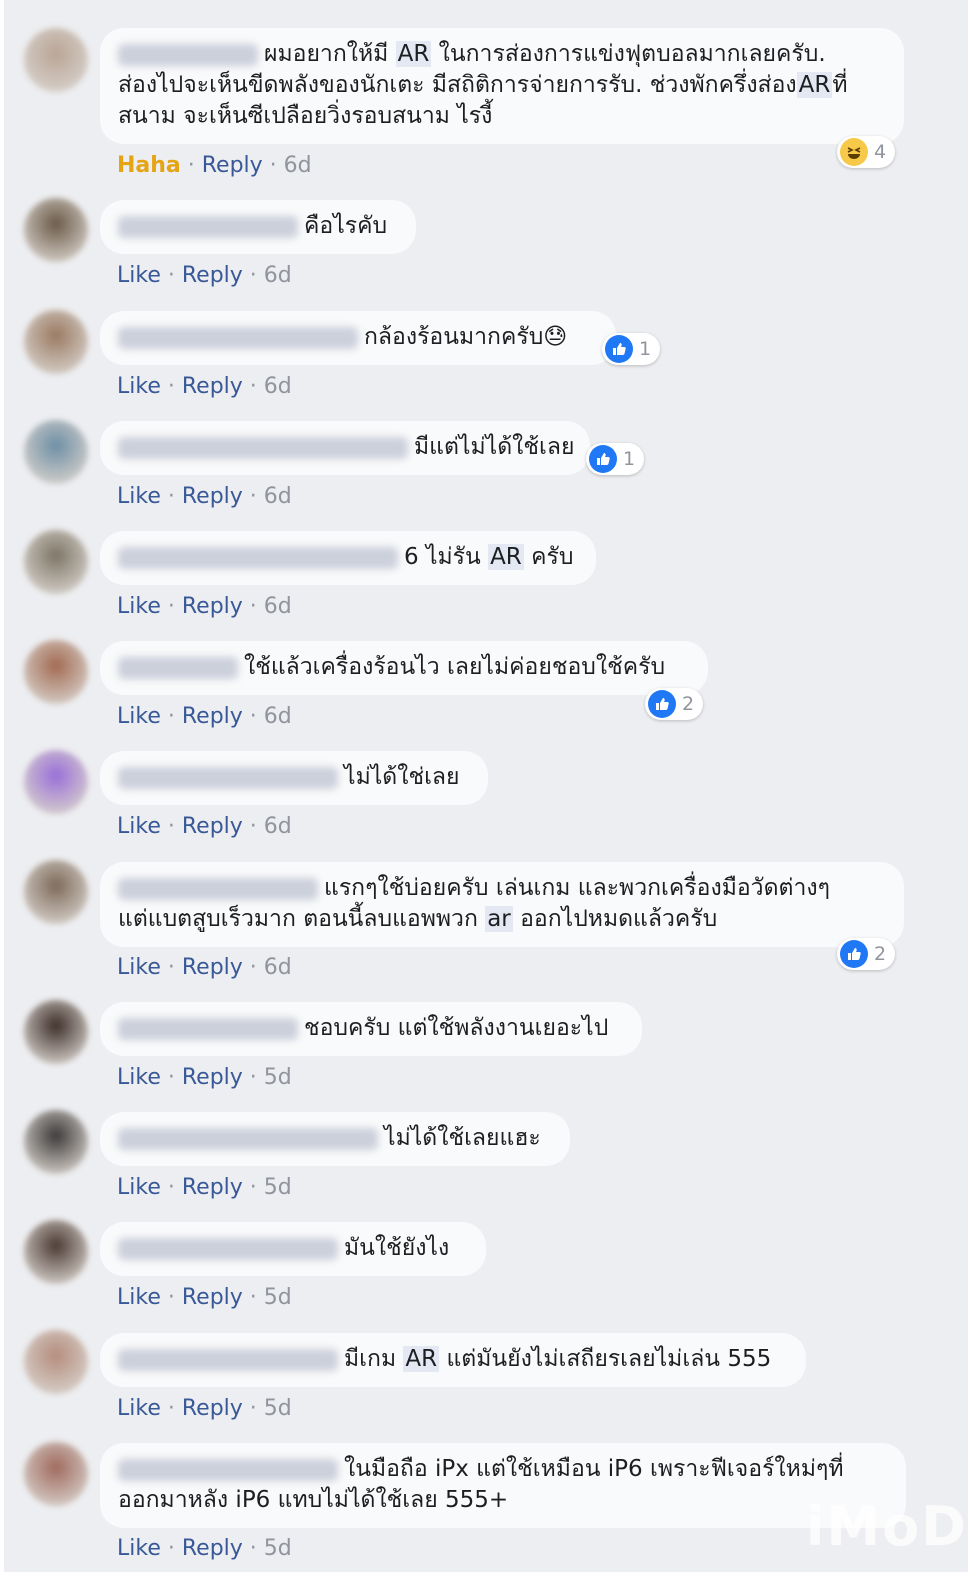 The image size is (974, 1572). What do you see at coordinates (619, 349) in the screenshot?
I see `like-icon` at bounding box center [619, 349].